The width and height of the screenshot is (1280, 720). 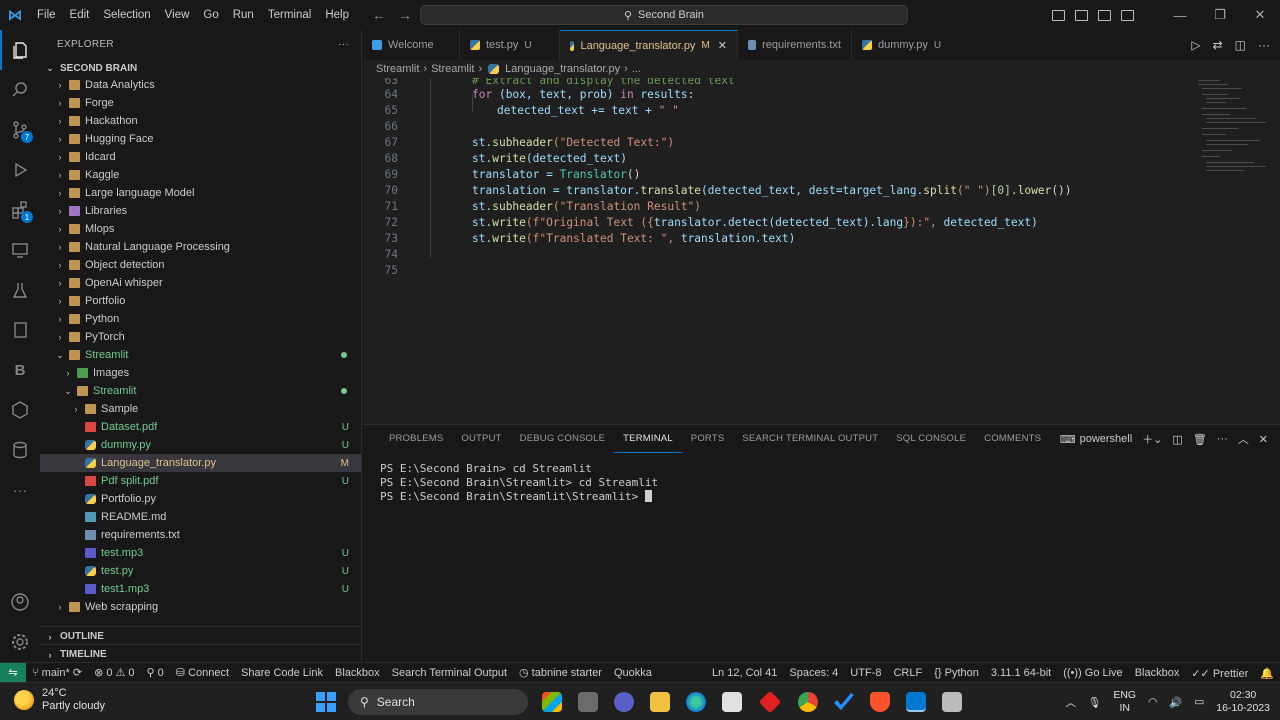 I want to click on breadcrumb-item: Language_translator.py, so click(x=562, y=69).